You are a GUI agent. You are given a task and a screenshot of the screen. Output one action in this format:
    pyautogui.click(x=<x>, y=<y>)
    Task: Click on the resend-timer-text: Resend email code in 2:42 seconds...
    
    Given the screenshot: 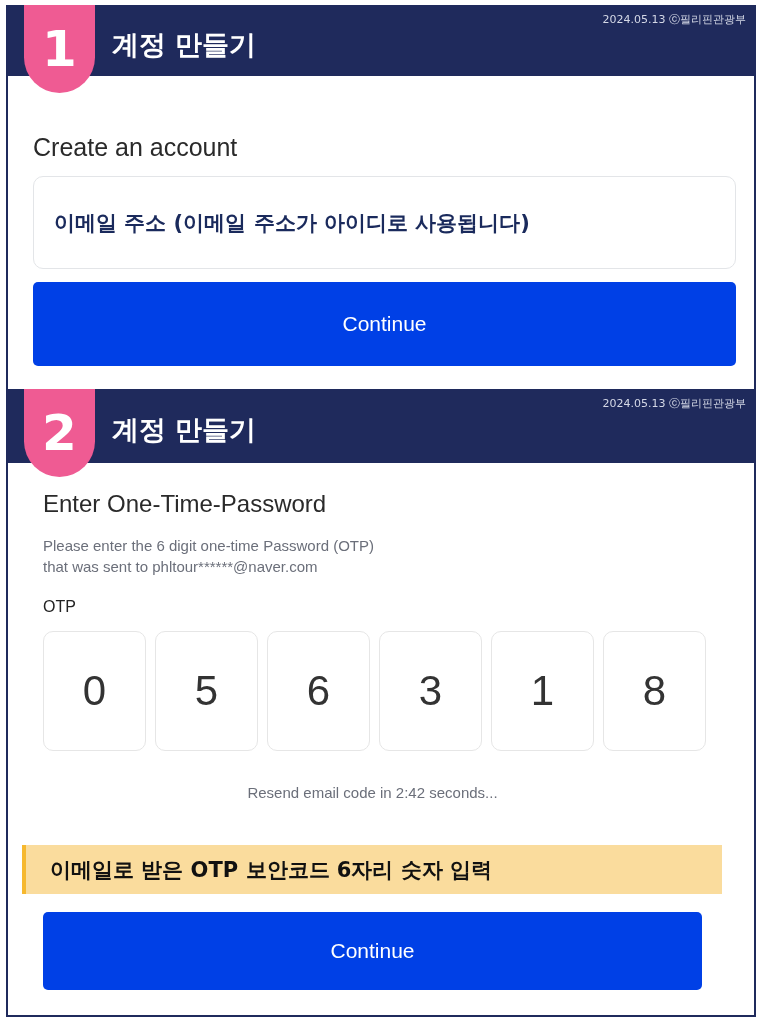 What is the action you would take?
    pyautogui.click(x=372, y=793)
    